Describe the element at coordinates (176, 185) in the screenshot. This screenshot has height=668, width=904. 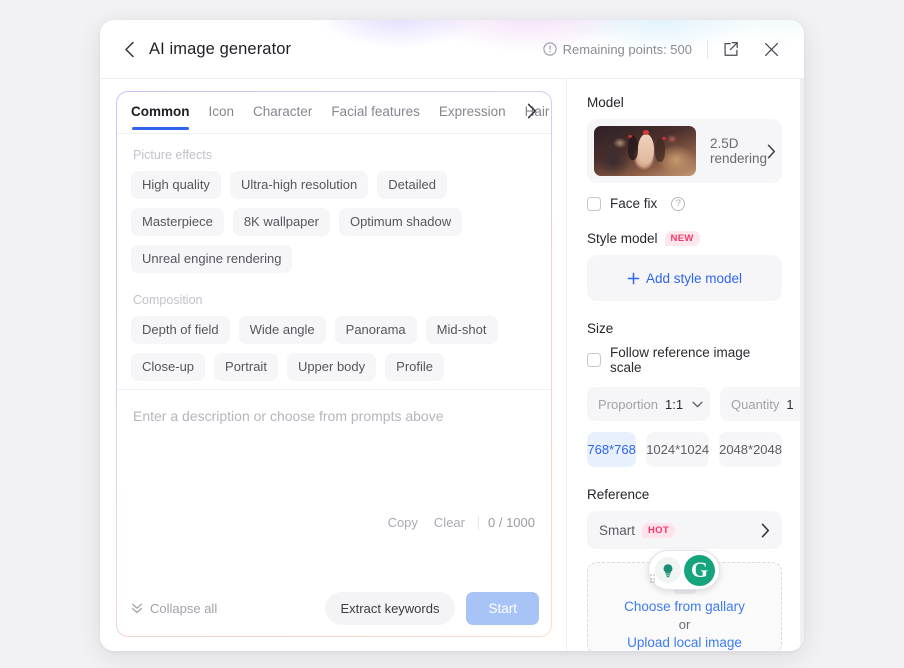
I see `chip-high-quality: High quality` at that location.